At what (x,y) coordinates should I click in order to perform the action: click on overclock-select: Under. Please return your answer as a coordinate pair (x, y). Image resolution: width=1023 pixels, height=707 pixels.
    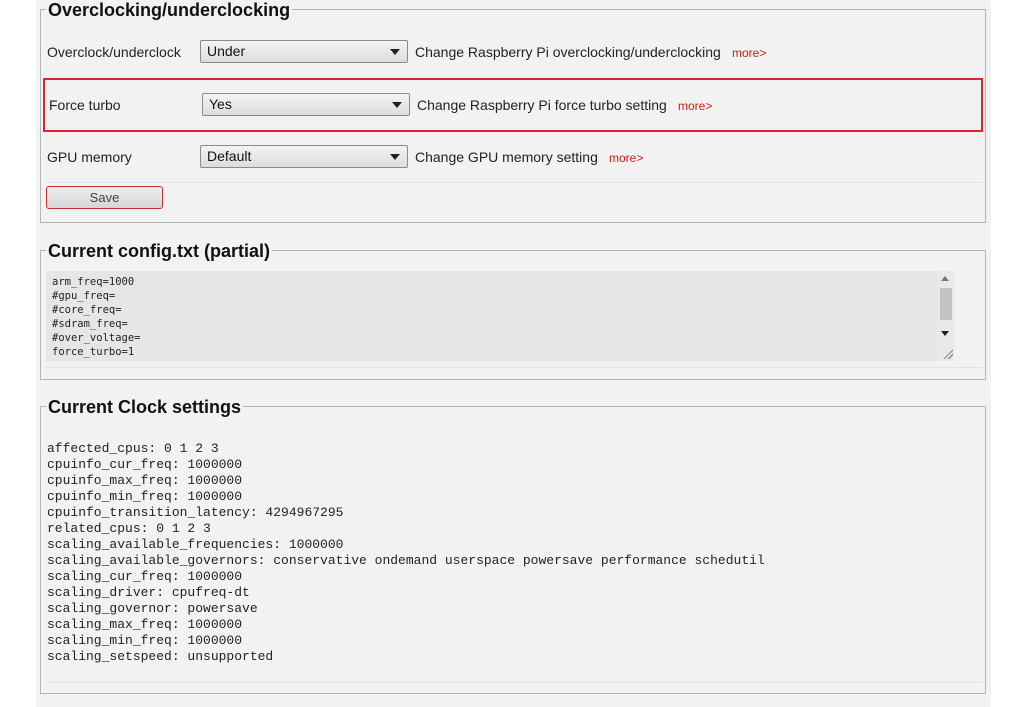
    Looking at the image, I should click on (304, 51).